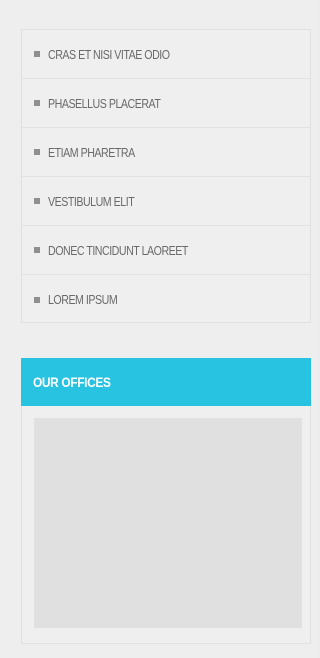 Image resolution: width=320 pixels, height=658 pixels. Describe the element at coordinates (166, 152) in the screenshot. I see `menu-item-etiam-pharetra: ETIAM PHARETRA` at that location.